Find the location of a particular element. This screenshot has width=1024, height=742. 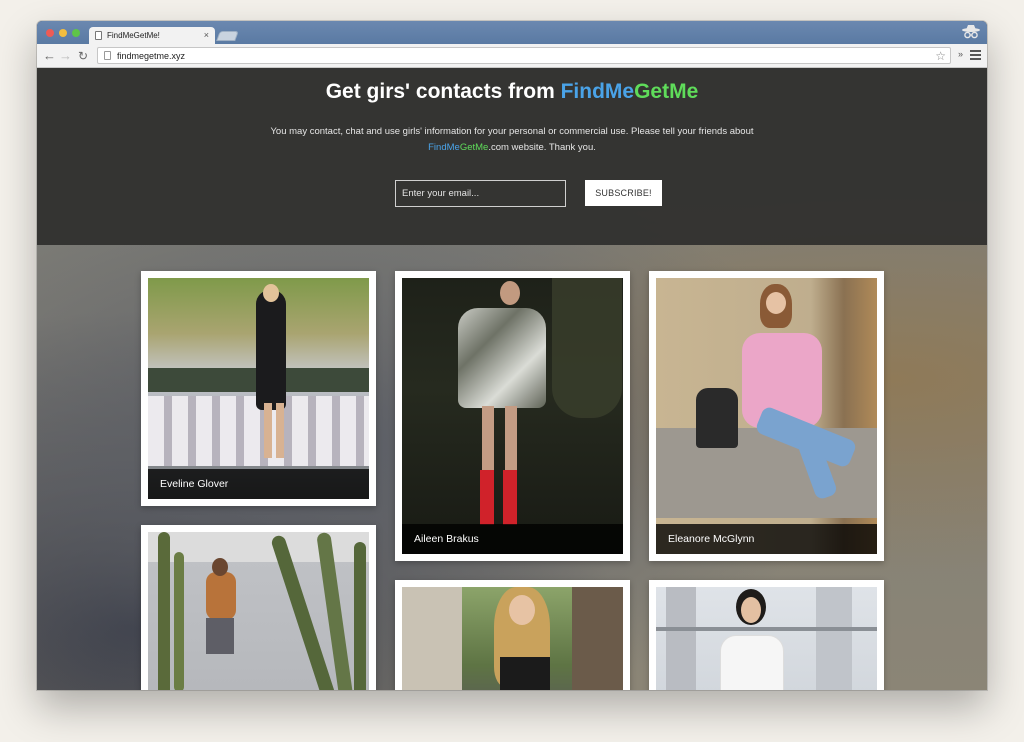

profile-card: Eveline Glover is located at coordinates (258, 388).